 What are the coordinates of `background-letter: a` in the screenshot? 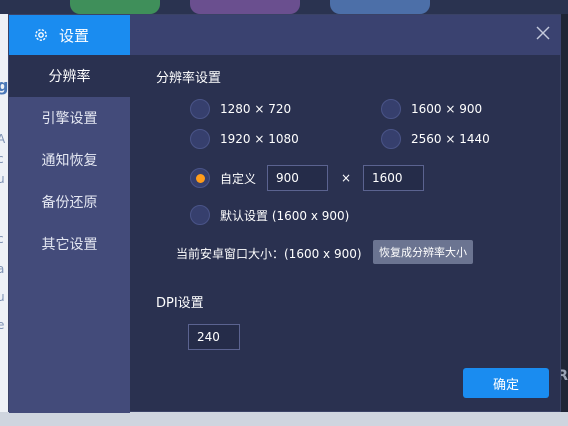 It's located at (2, 269).